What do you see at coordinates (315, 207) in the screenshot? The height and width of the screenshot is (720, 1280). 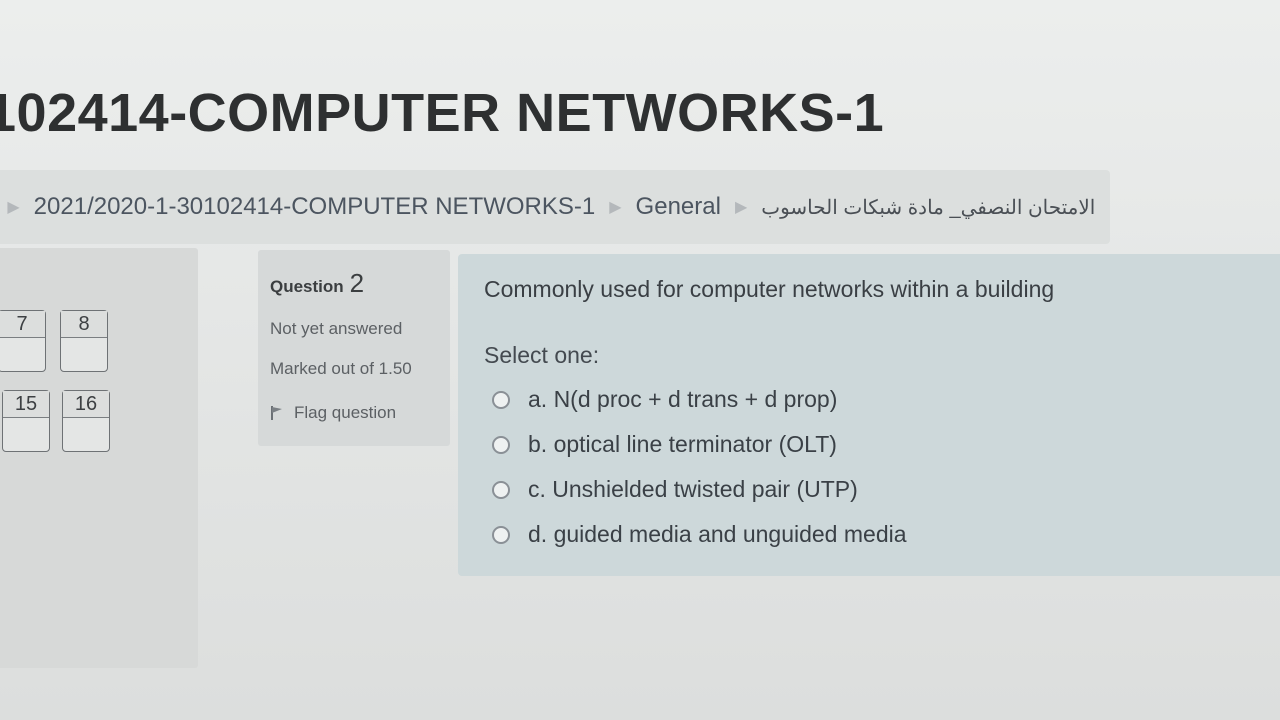 I see `breadcrumb-item-course: 2021/2020-1-30102414-COMPUTER NETWORKS-1` at bounding box center [315, 207].